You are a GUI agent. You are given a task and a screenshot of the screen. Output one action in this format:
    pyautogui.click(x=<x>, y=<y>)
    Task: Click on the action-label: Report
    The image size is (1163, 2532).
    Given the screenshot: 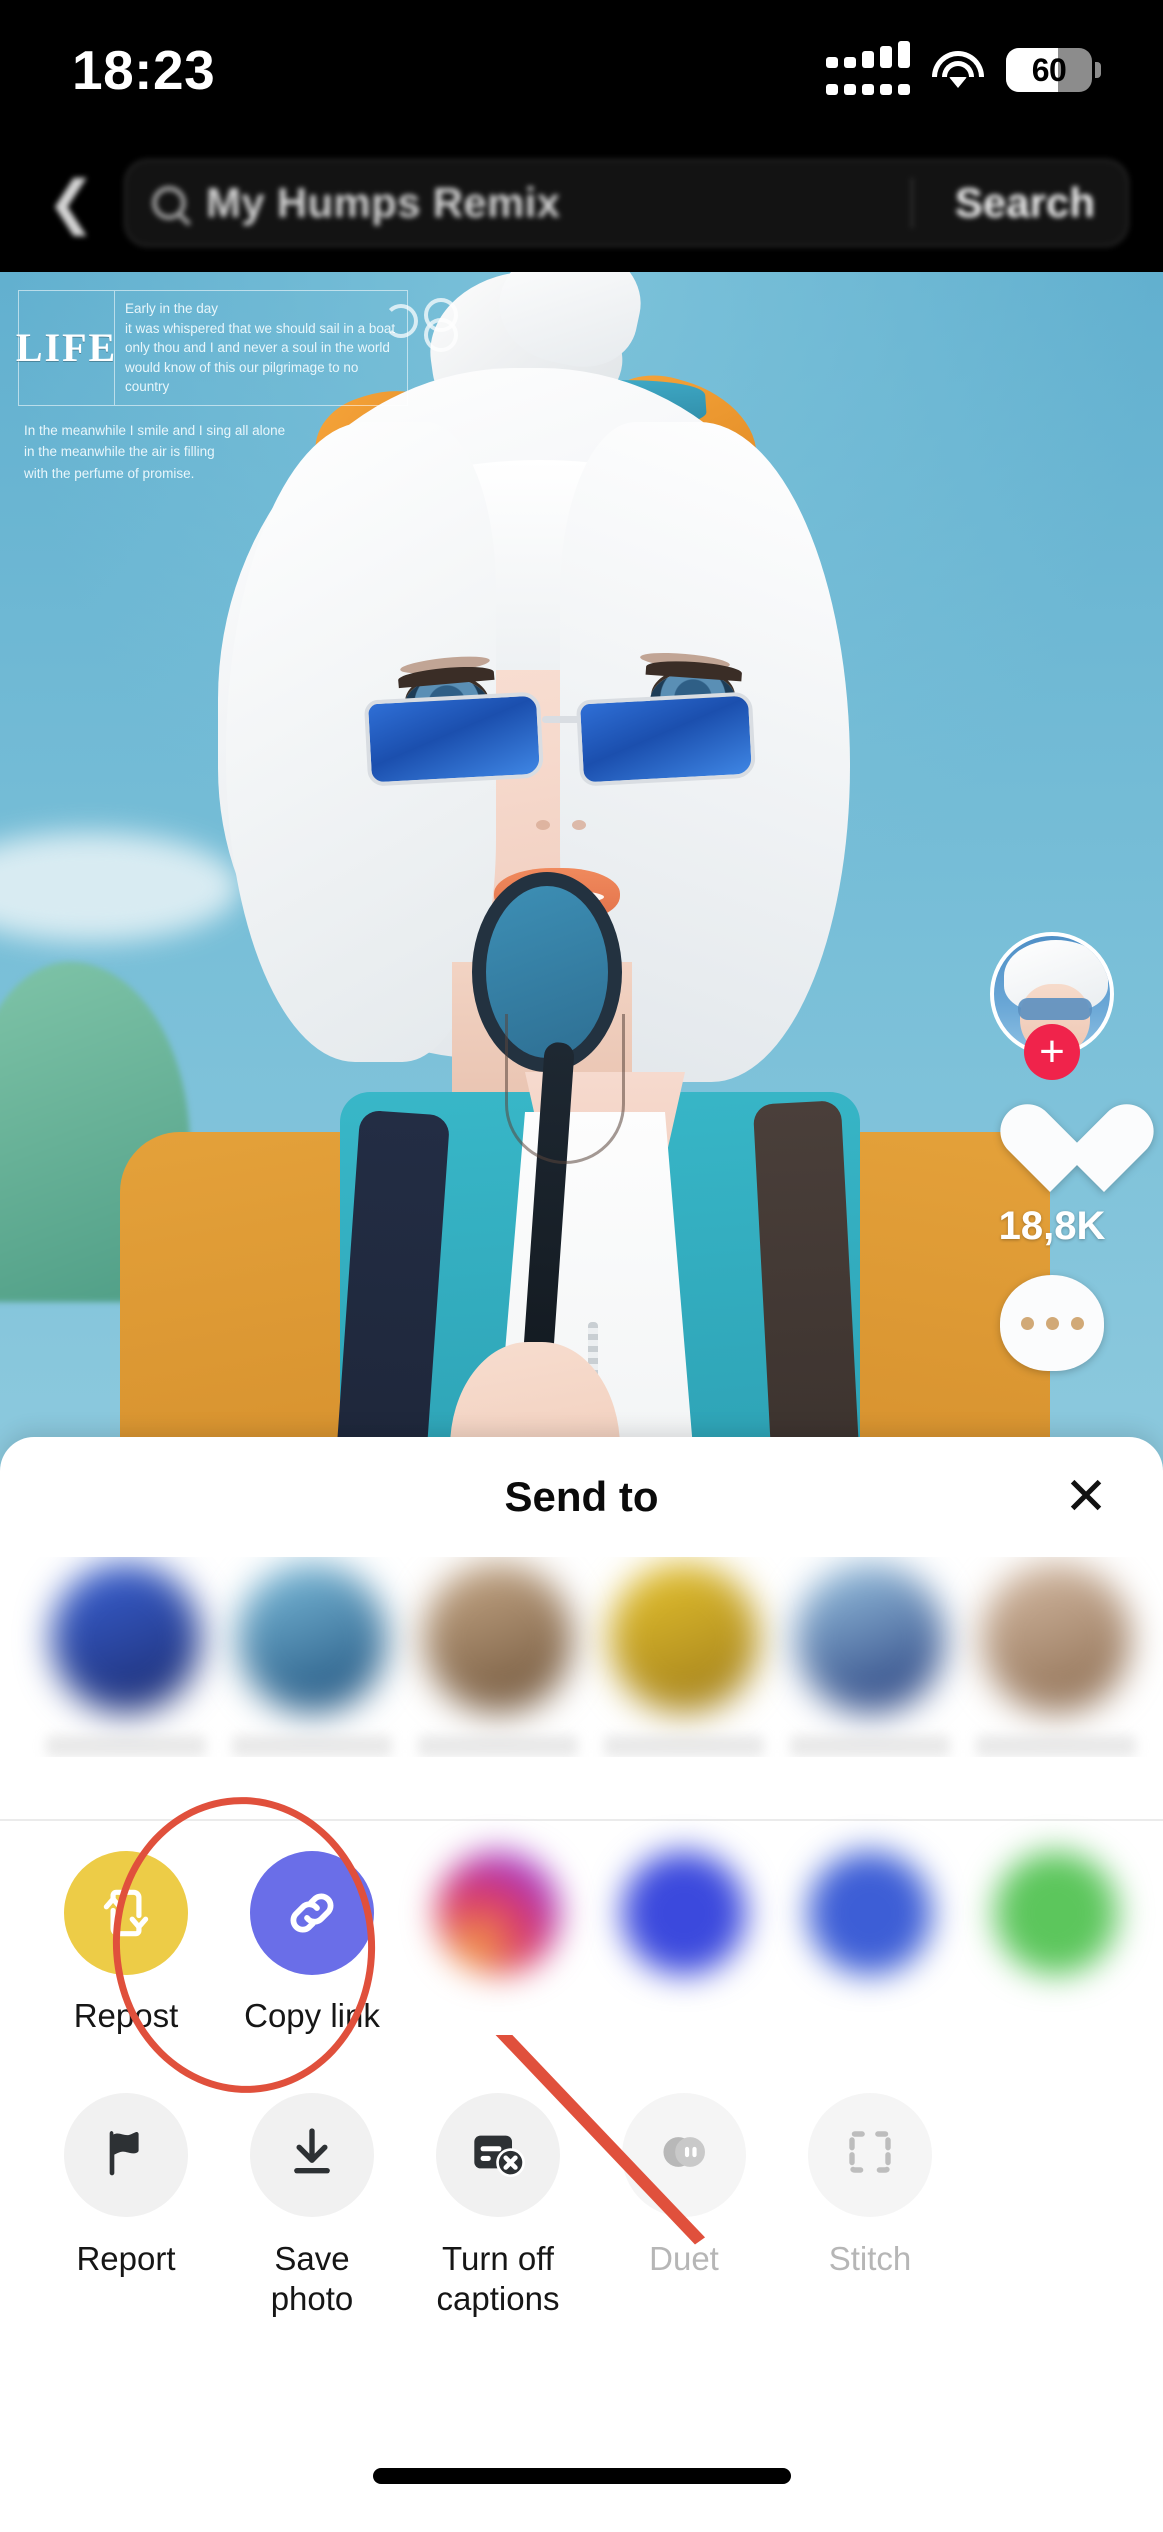 What is the action you would take?
    pyautogui.click(x=126, y=2258)
    